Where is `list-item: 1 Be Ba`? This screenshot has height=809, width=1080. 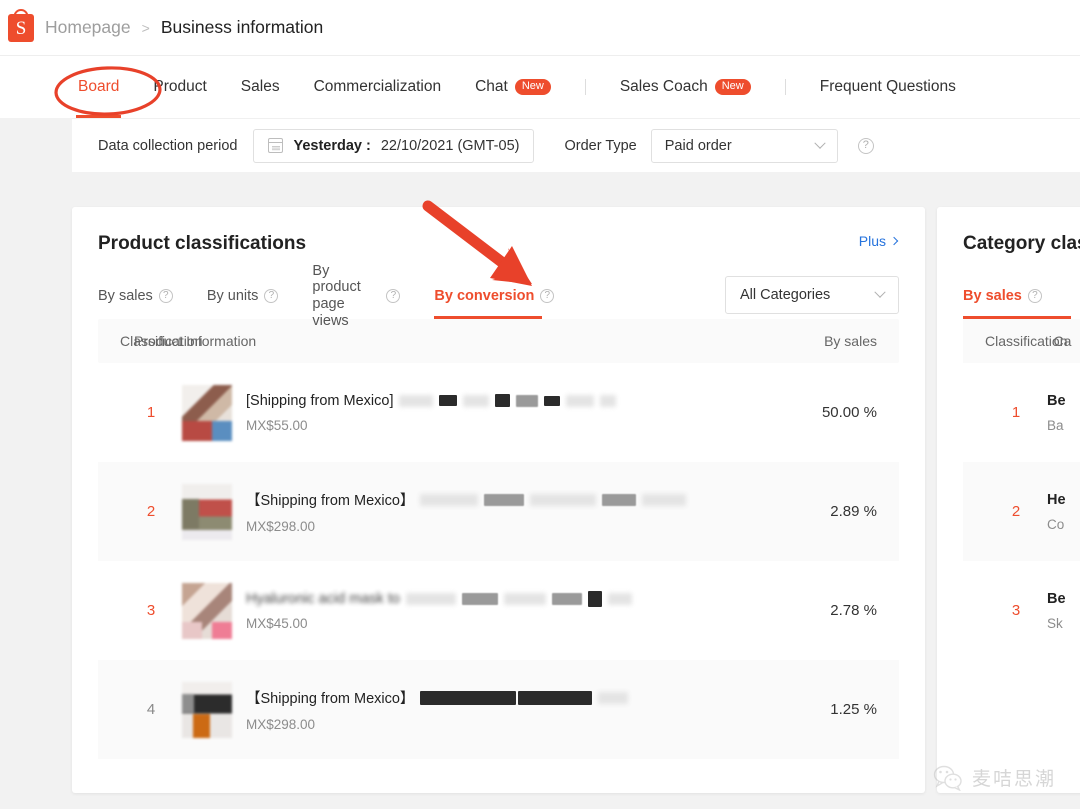 list-item: 1 Be Ba is located at coordinates (1021, 412).